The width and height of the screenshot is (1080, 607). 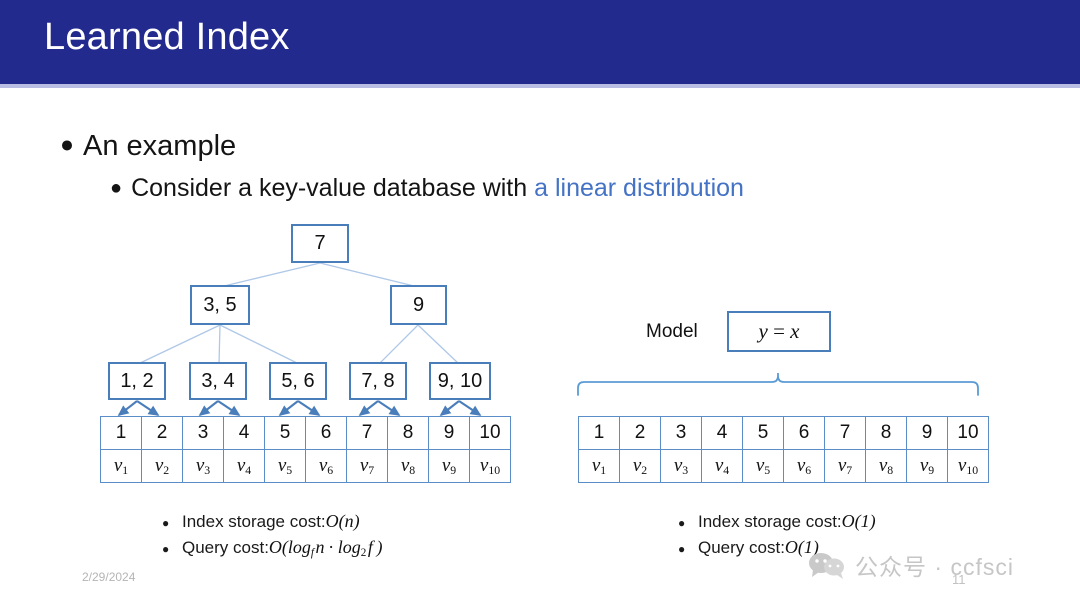 What do you see at coordinates (179, 344) in the screenshot?
I see `edge-internal-left-a` at bounding box center [179, 344].